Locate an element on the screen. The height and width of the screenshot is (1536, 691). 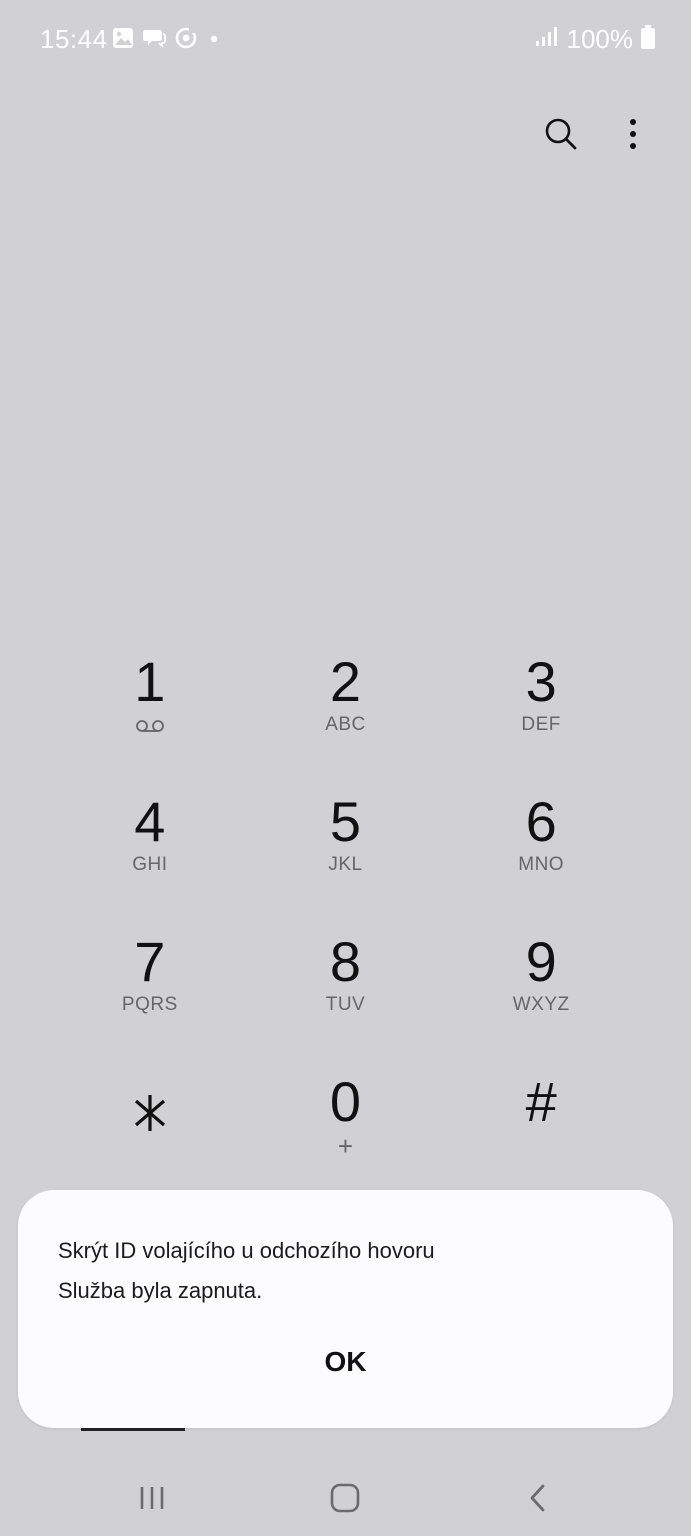
dialog-title: Skrýt ID volajícího u odchozího hovoru is located at coordinates (246, 1250).